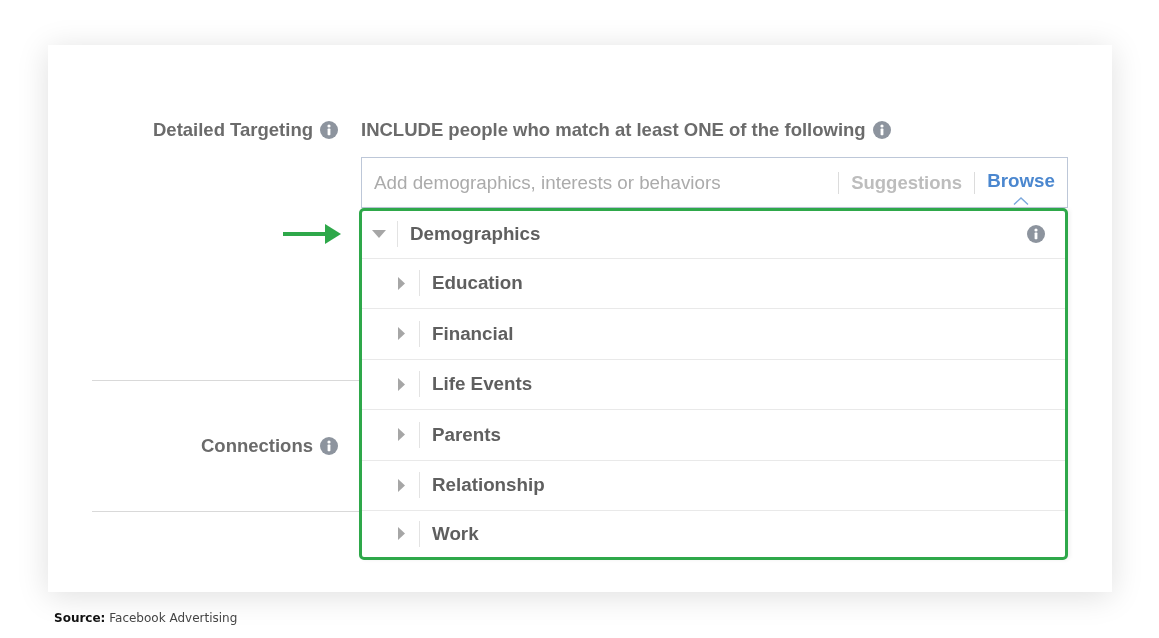 This screenshot has width=1159, height=638. What do you see at coordinates (379, 234) in the screenshot?
I see `caret-down-icon` at bounding box center [379, 234].